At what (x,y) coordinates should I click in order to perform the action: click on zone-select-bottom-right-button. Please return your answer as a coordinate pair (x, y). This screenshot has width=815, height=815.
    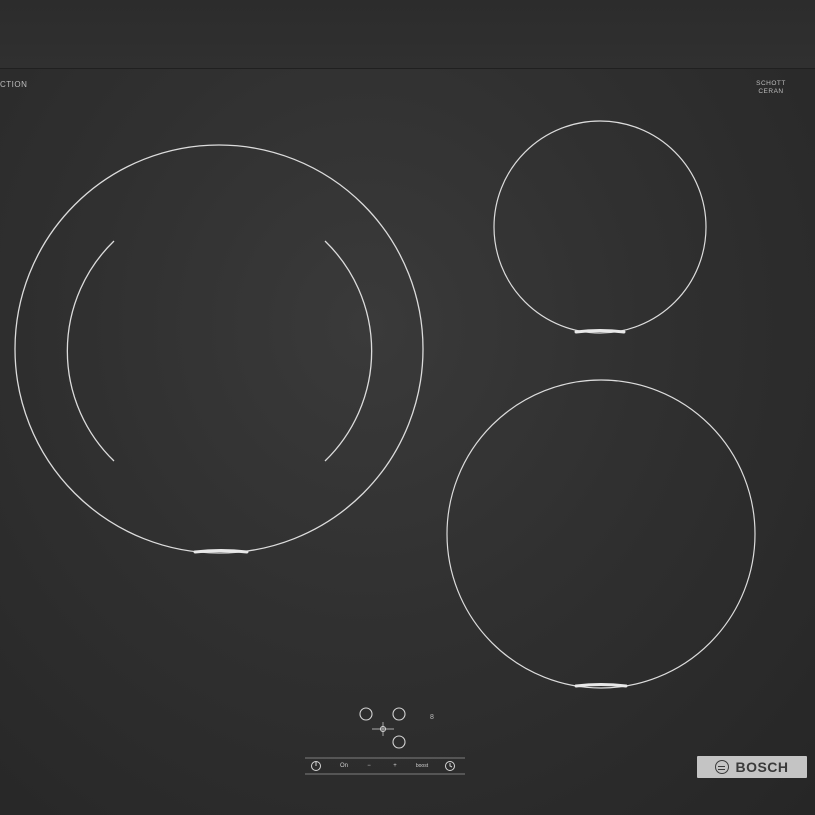
    Looking at the image, I should click on (399, 742).